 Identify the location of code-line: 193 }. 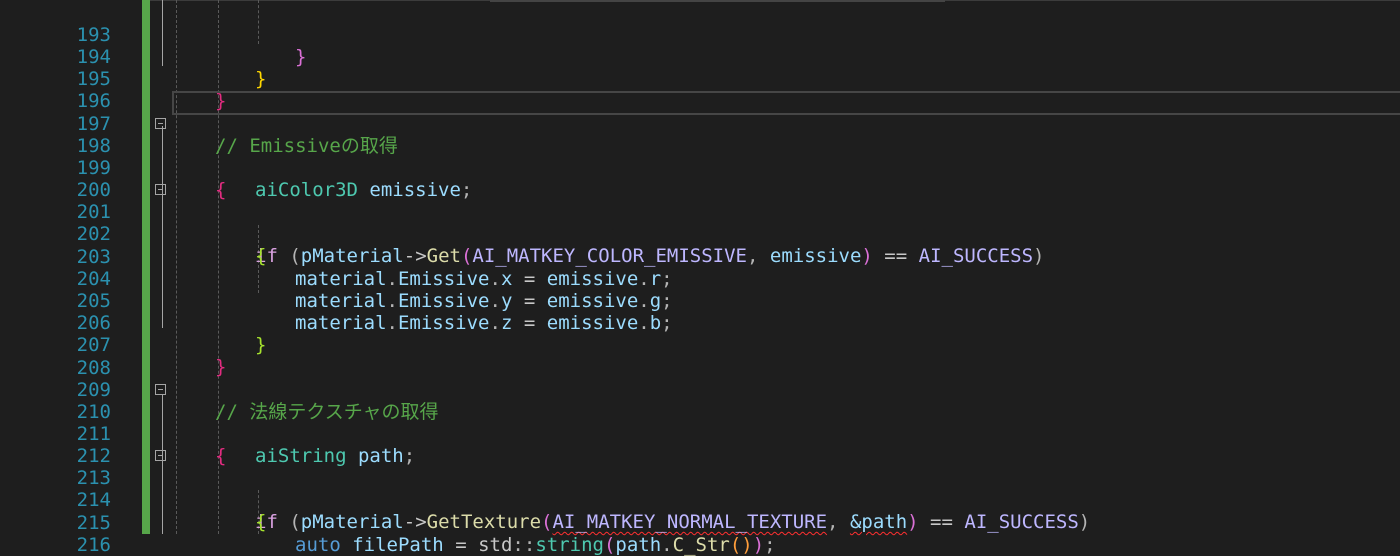
(700, 35).